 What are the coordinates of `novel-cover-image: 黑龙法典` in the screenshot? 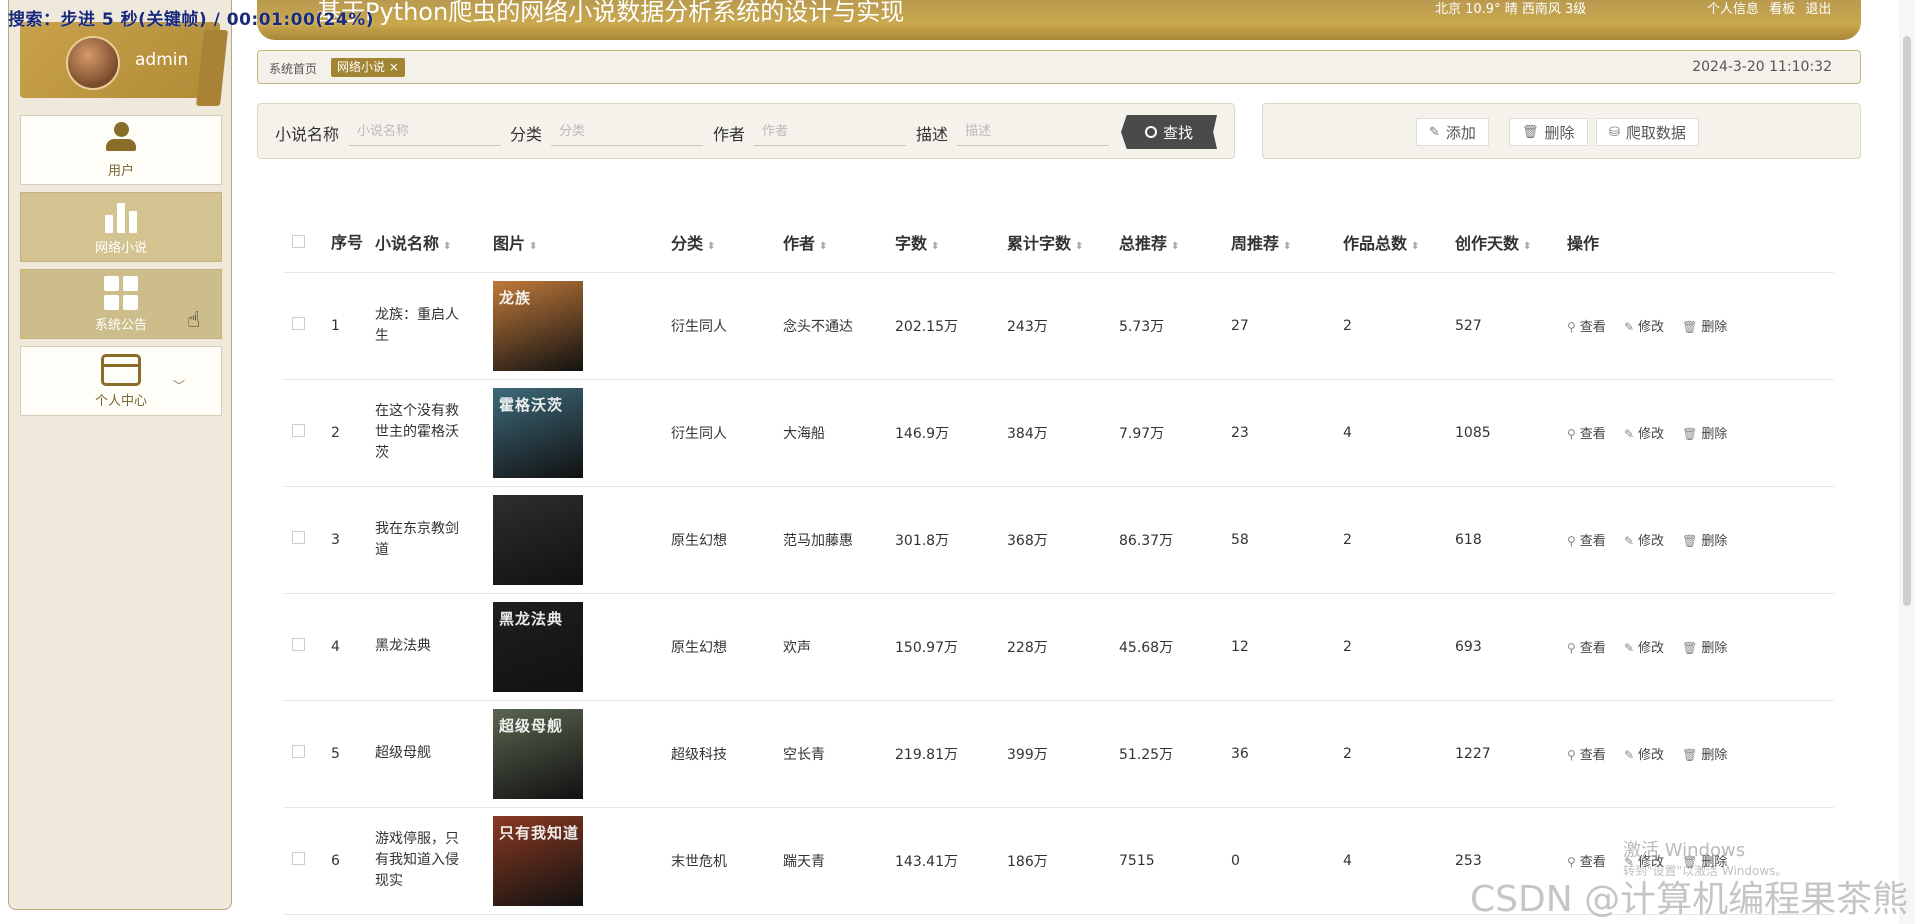 It's located at (538, 646).